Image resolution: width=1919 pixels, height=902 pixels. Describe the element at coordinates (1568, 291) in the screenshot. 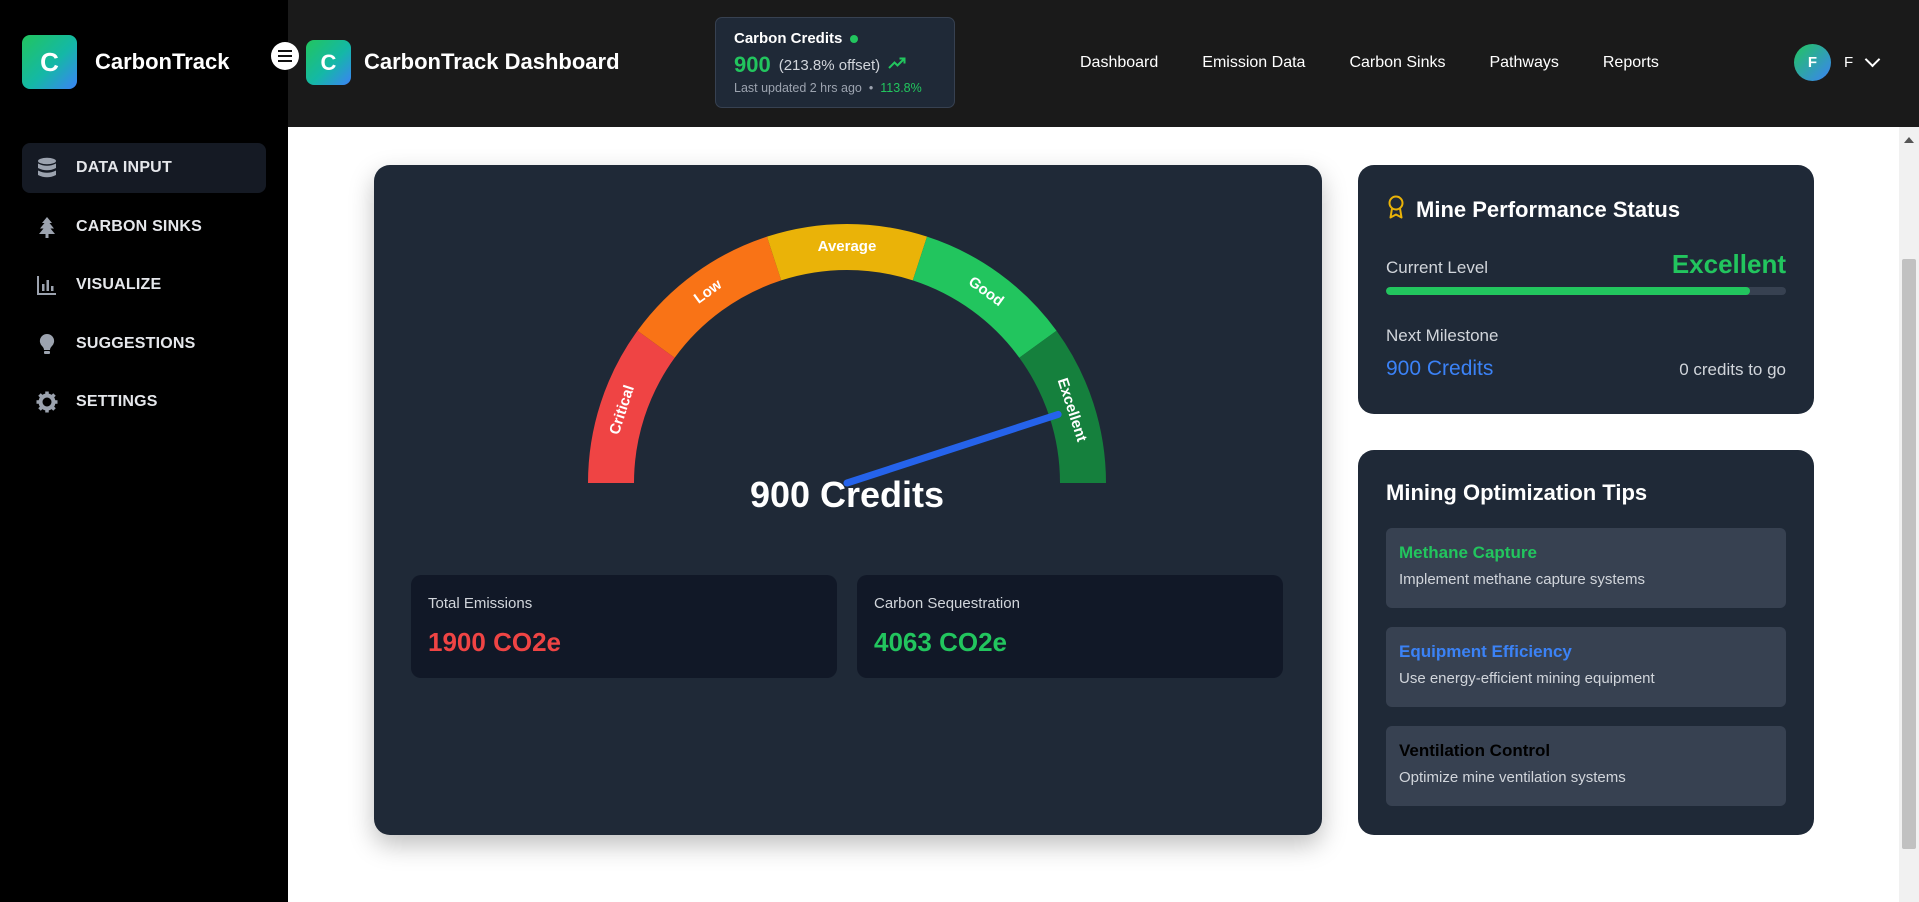

I see `level-progress-fill` at that location.